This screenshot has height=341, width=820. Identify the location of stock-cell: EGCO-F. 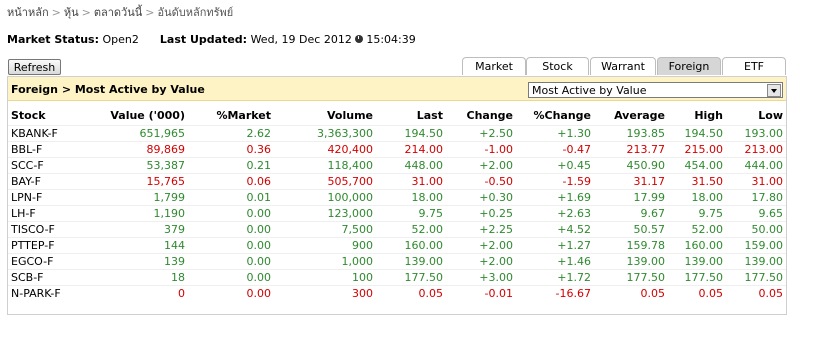
(44, 261).